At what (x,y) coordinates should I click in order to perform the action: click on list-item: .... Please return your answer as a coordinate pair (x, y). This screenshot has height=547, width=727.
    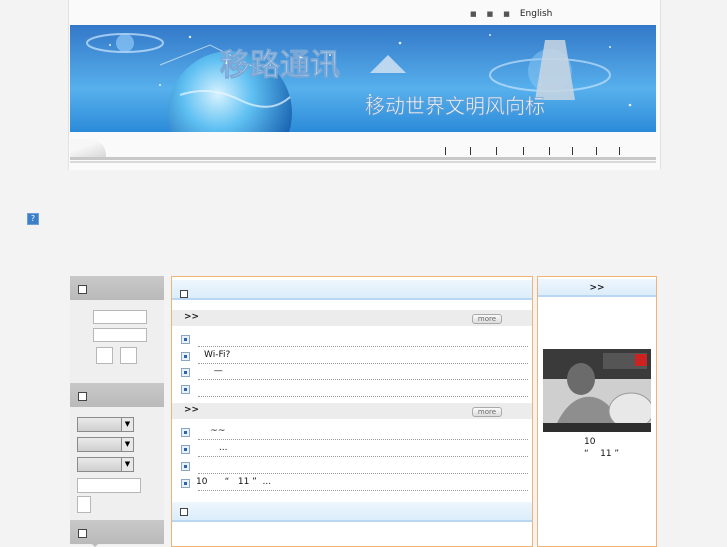
    Looking at the image, I should click on (352, 449).